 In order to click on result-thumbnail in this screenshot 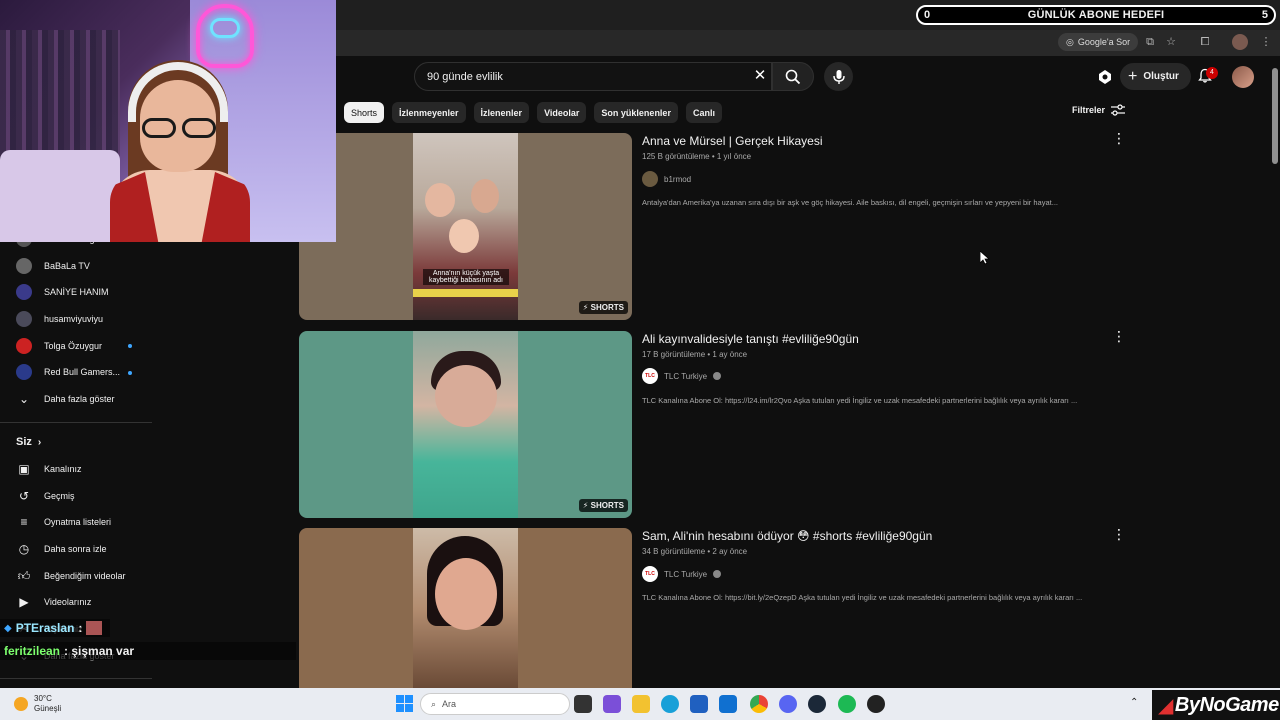, I will do `click(465, 608)`.